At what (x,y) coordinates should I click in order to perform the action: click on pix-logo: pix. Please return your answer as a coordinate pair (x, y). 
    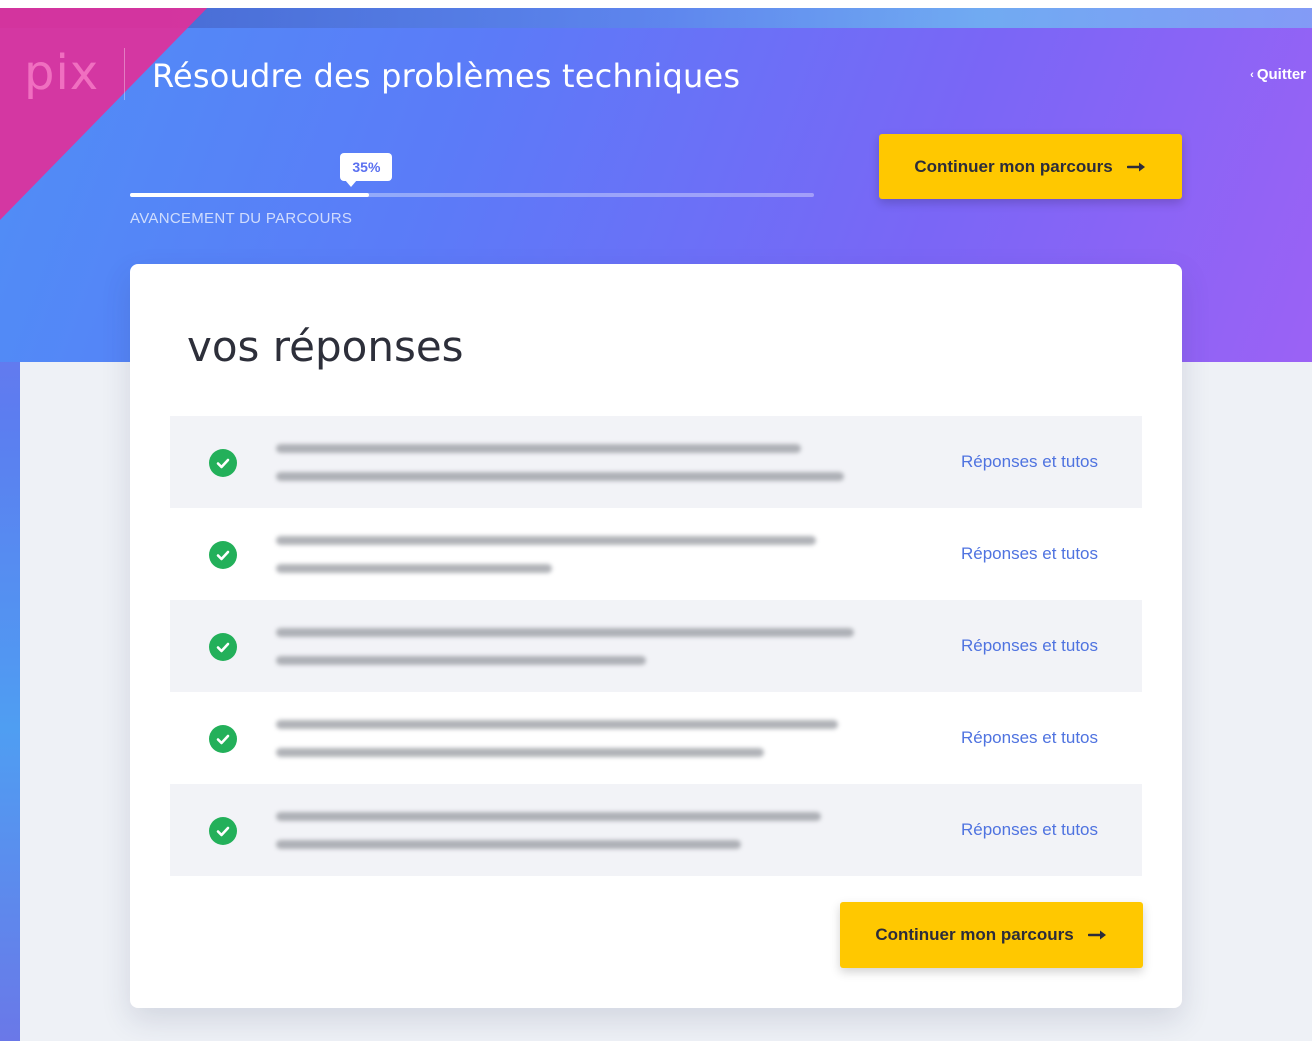
    Looking at the image, I should click on (61, 73).